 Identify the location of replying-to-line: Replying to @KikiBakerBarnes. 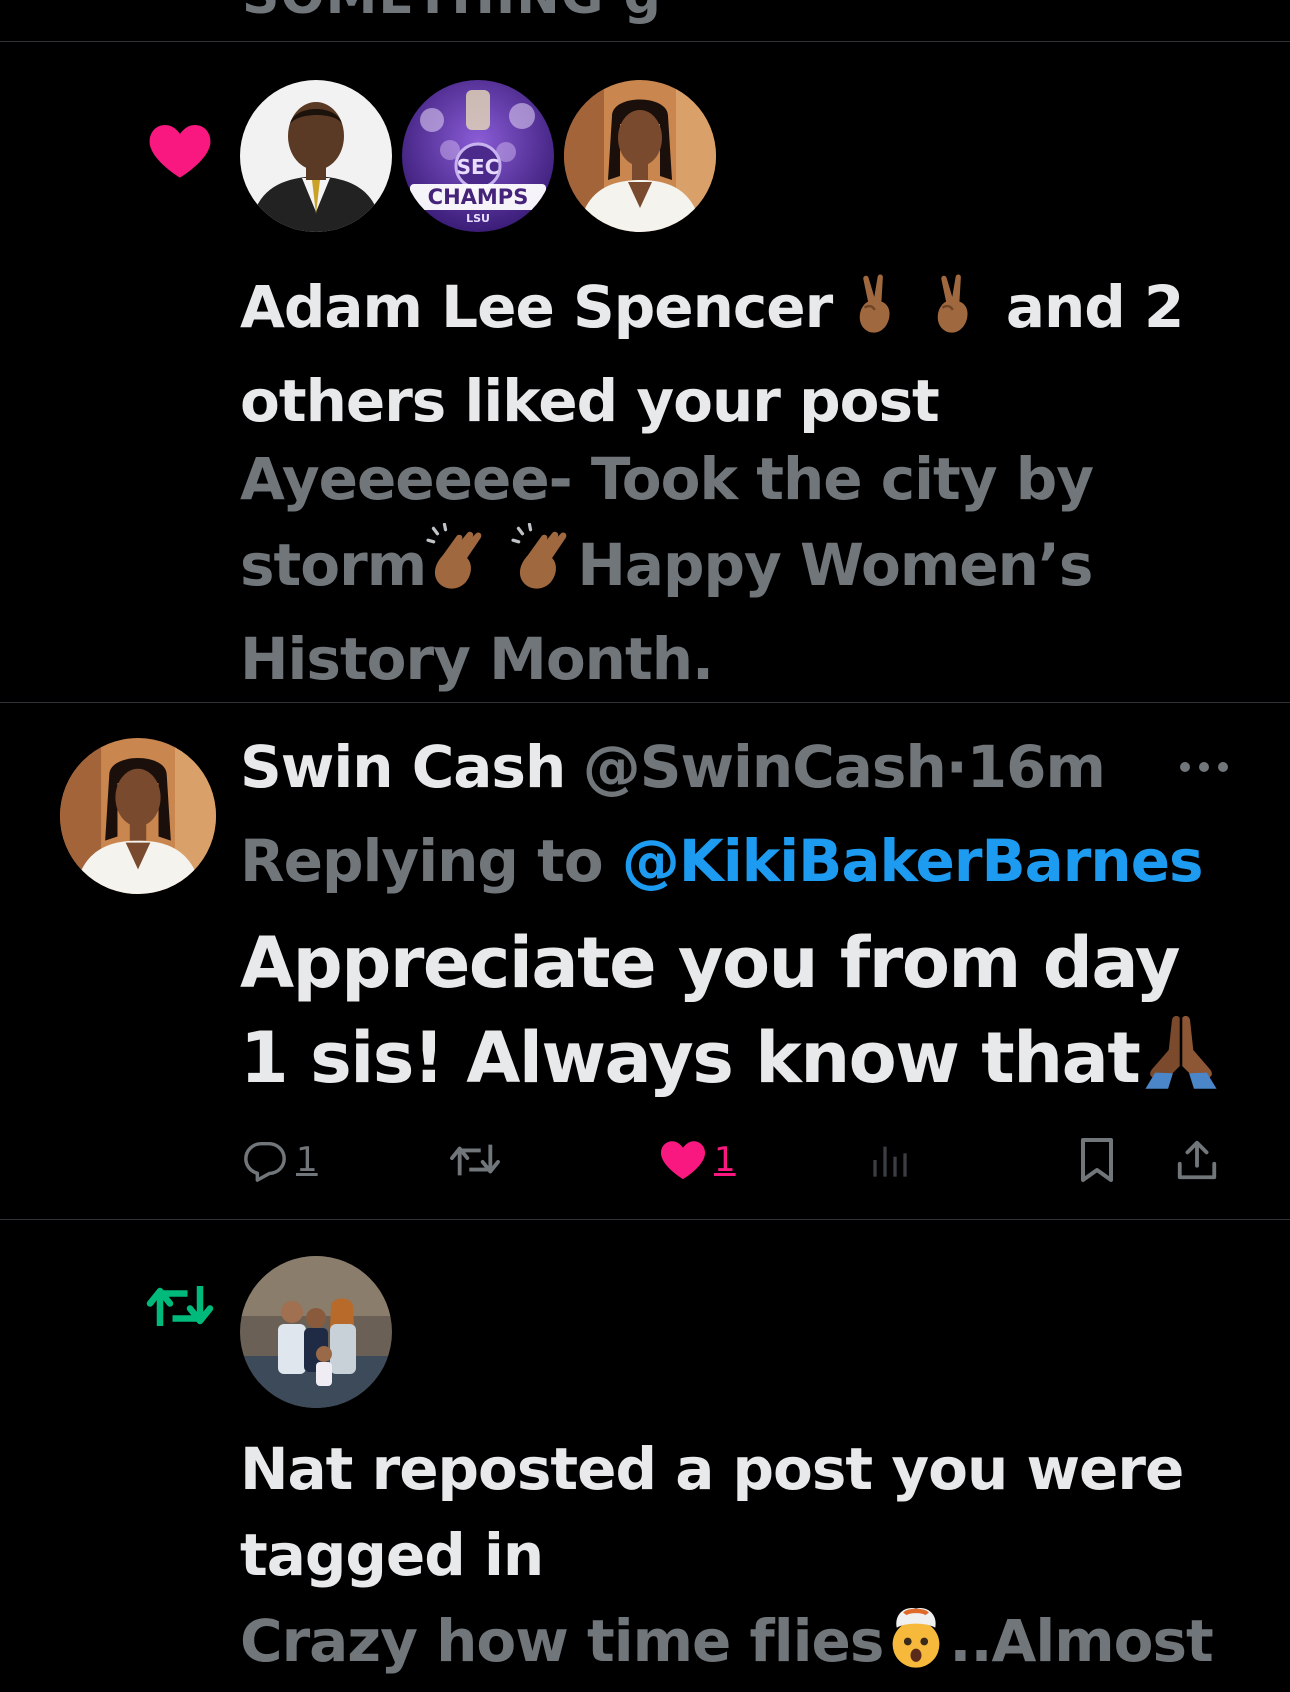
(722, 861).